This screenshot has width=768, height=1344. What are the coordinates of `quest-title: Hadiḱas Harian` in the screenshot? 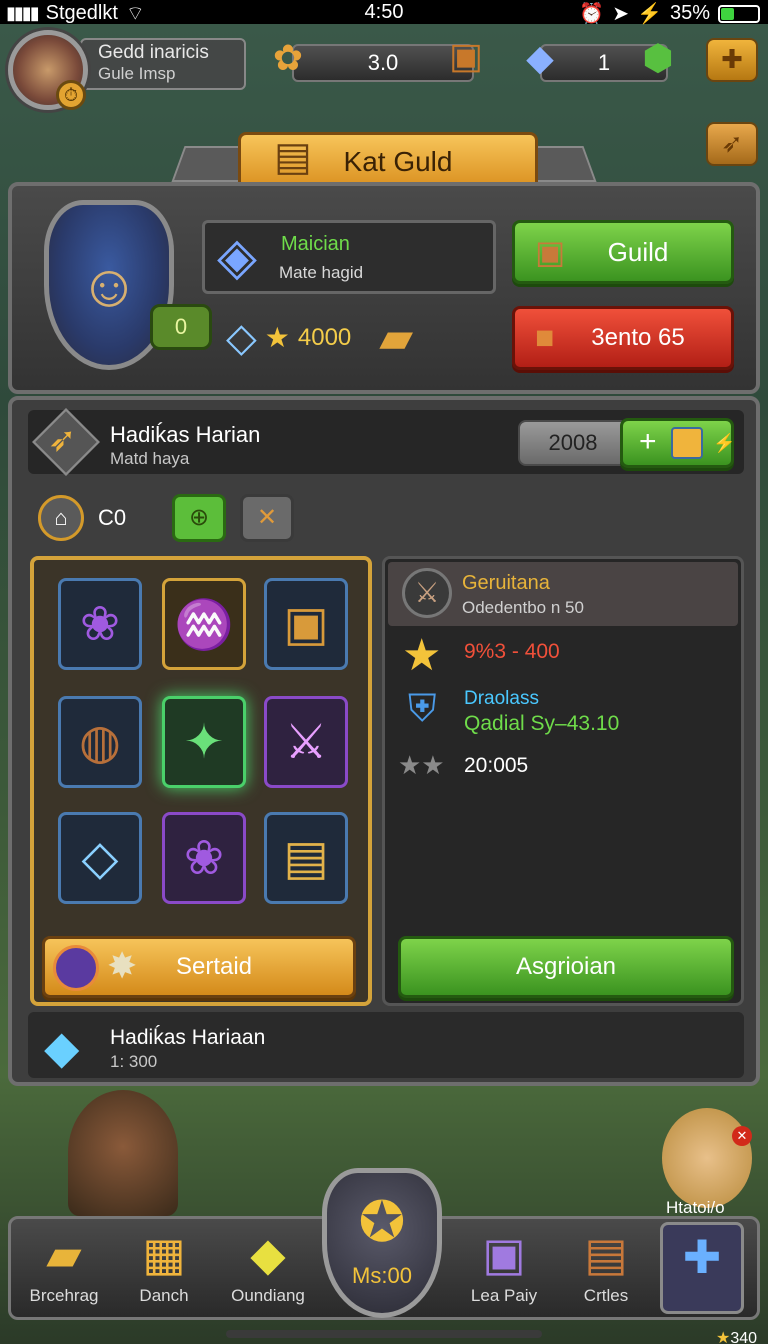 It's located at (185, 434).